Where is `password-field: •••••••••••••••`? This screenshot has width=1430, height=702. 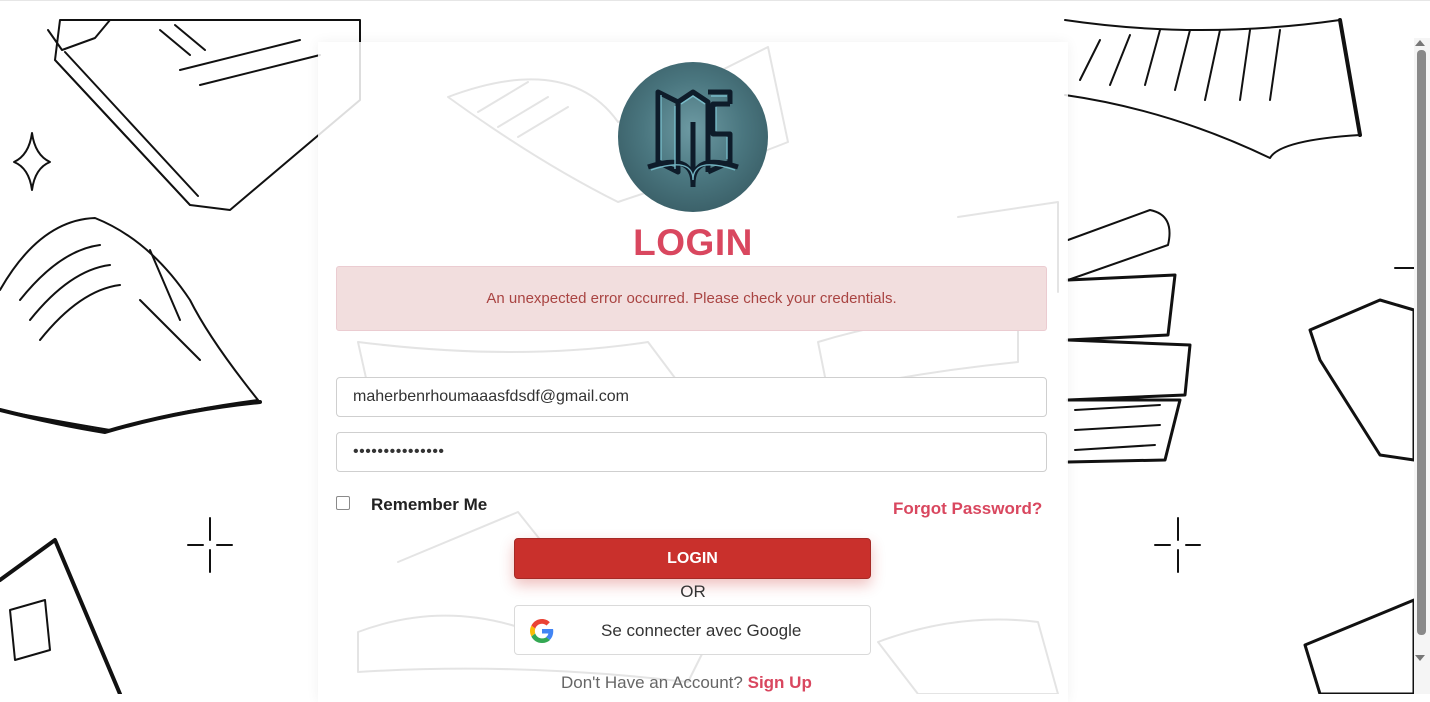 password-field: ••••••••••••••• is located at coordinates (691, 452).